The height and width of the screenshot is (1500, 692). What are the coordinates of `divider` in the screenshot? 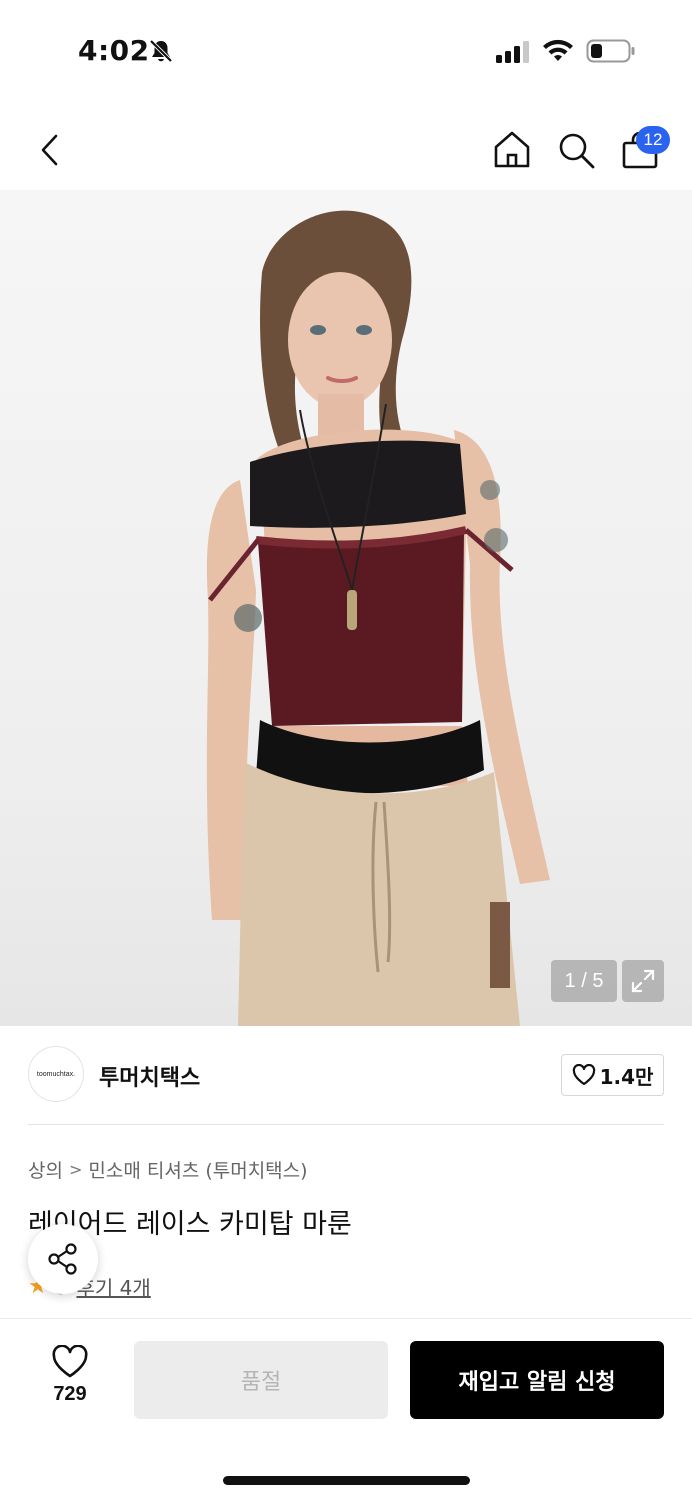 It's located at (346, 1124).